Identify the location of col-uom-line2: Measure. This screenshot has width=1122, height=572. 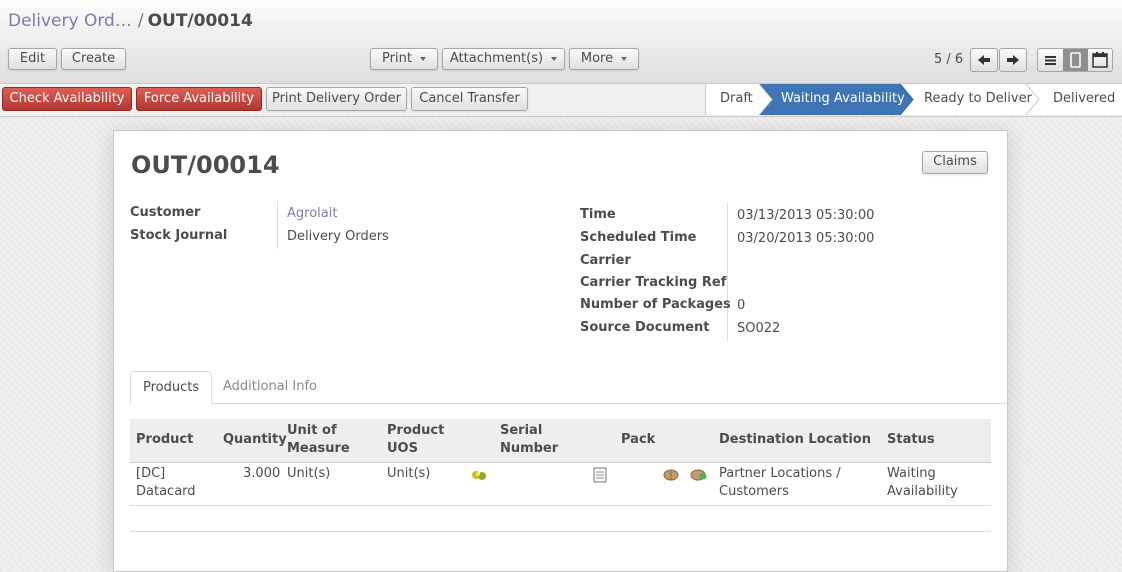
(318, 448).